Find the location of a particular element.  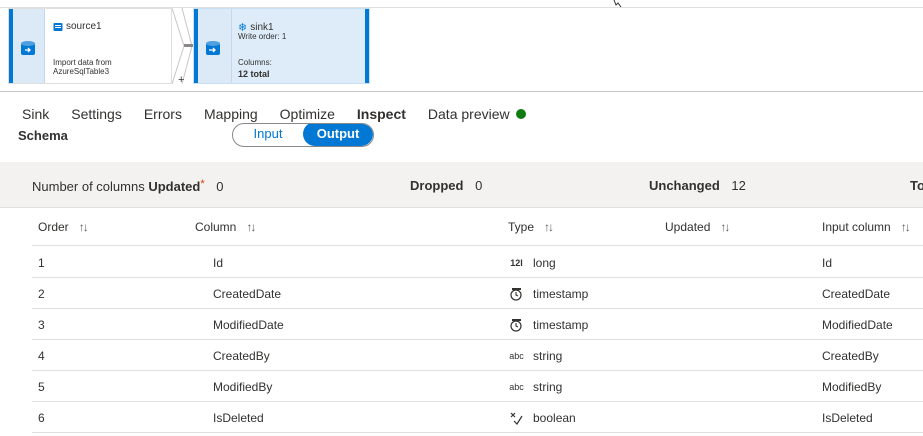

tab-sink: Sink is located at coordinates (30, 112).